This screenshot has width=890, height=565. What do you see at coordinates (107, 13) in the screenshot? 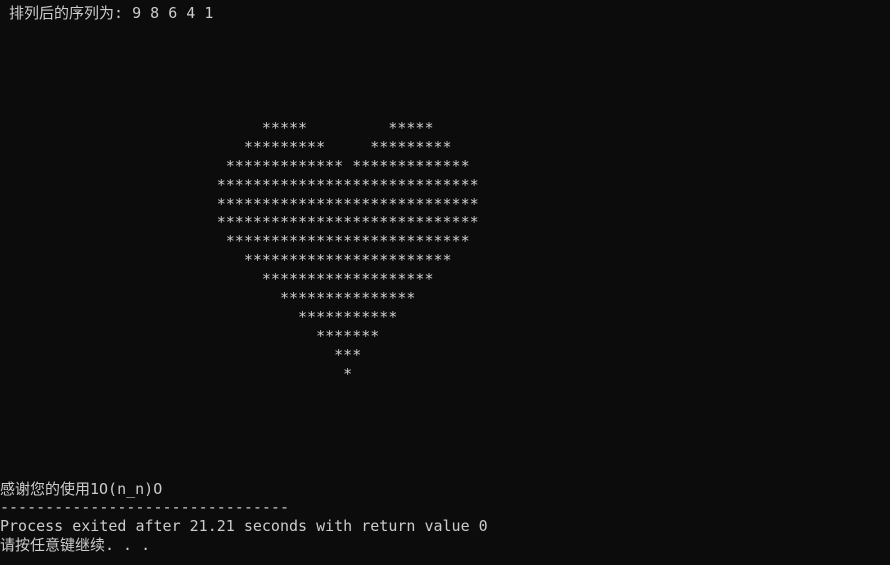
I see `sorted-sequence-output: 排列后的序列为: 9 8 6 4 1` at bounding box center [107, 13].